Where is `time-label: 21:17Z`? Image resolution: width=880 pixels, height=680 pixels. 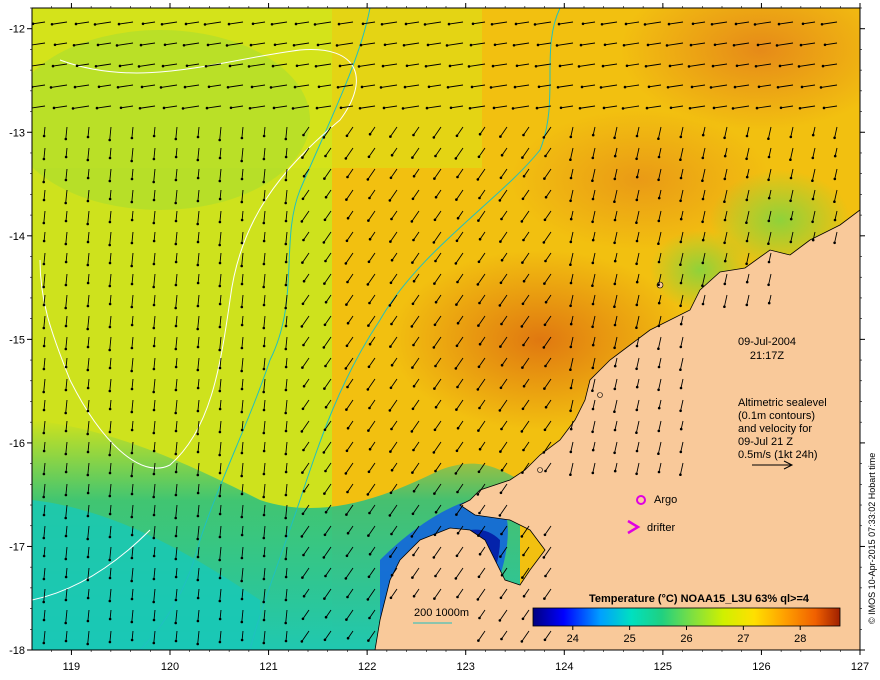 time-label: 21:17Z is located at coordinates (767, 356).